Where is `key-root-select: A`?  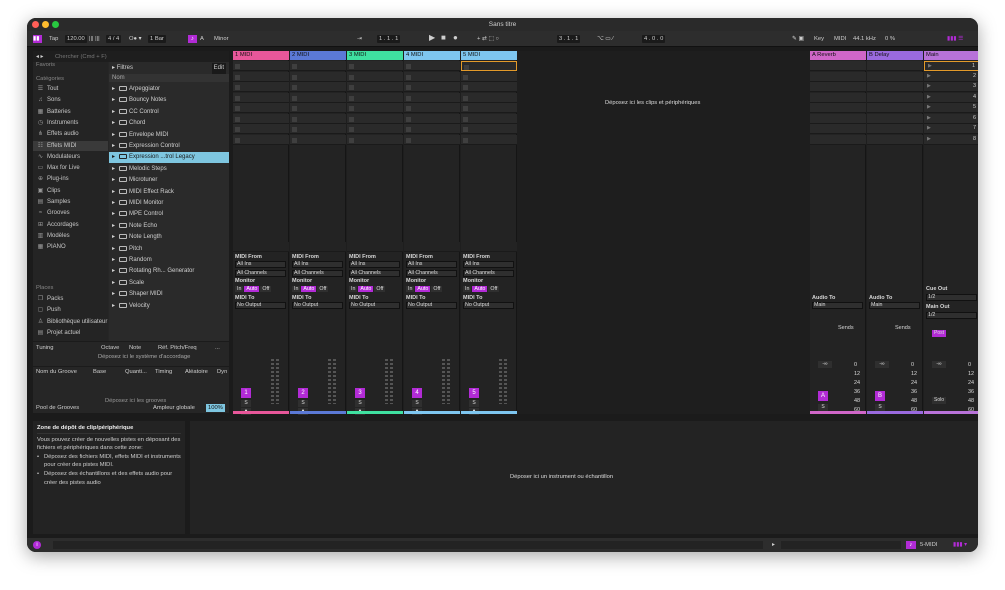 key-root-select: A is located at coordinates (202, 39).